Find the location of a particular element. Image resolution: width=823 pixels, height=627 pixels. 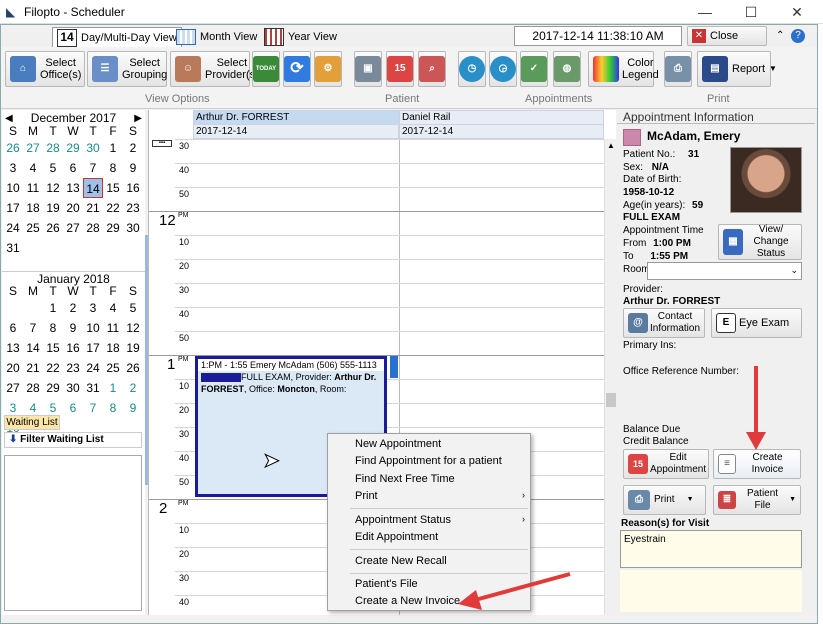

arrow-to-create-invoice is located at coordinates (756, 408).